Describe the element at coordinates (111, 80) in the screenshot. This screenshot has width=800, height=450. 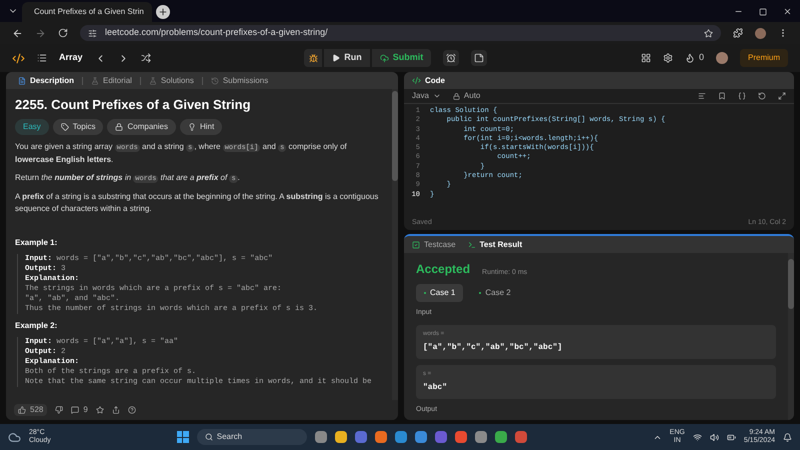
I see `panel-tab: Editorial` at that location.